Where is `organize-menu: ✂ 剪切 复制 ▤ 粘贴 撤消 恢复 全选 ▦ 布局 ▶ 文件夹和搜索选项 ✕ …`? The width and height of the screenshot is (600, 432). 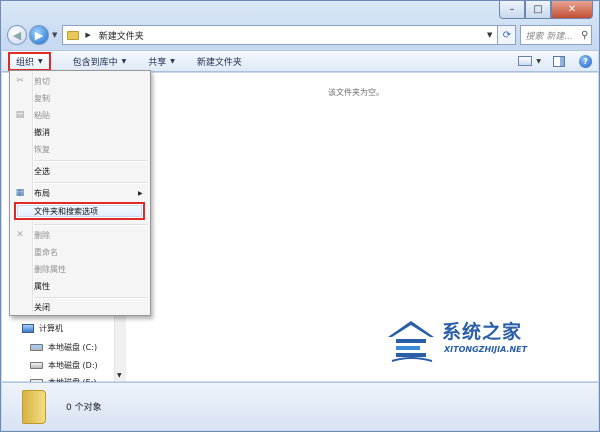 organize-menu: ✂ 剪切 复制 ▤ 粘贴 撤消 恢复 全选 ▦ 布局 ▶ 文件夹和搜索选项 ✕ … is located at coordinates (80, 193).